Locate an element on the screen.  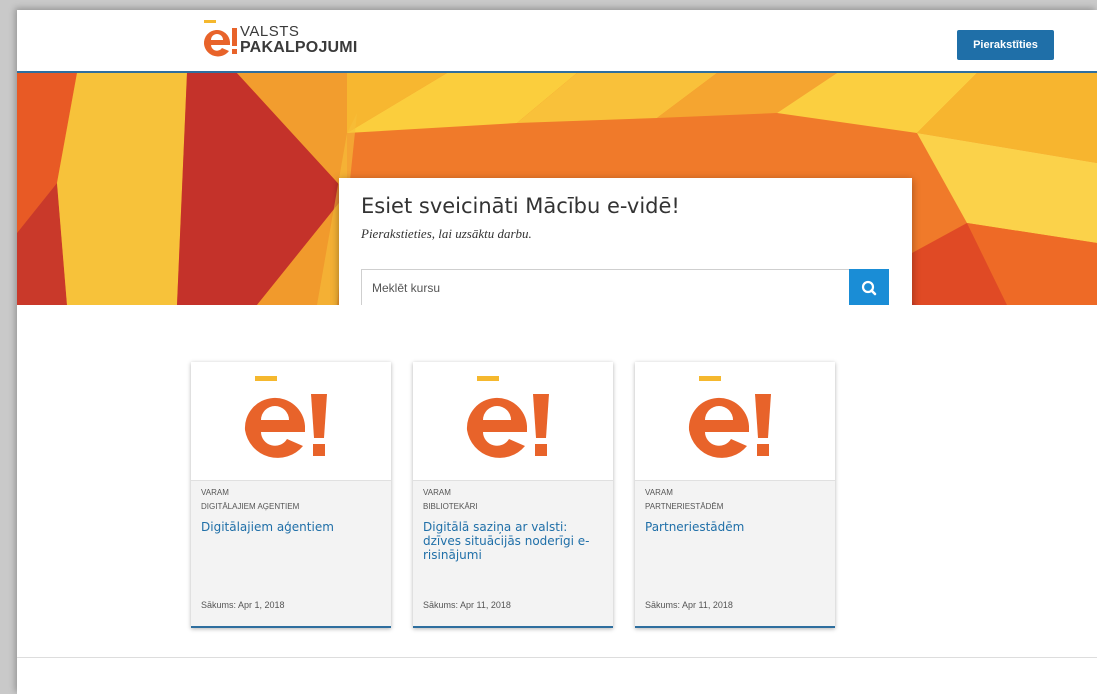
search-button is located at coordinates (869, 287).